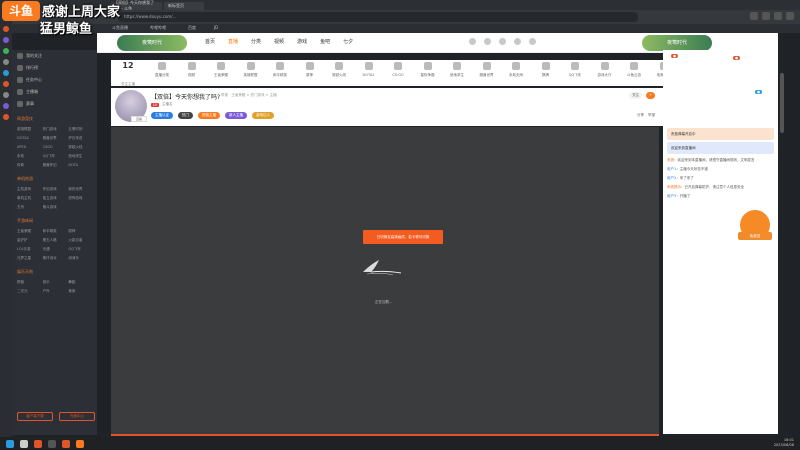 Image resolution: width=800 pixels, height=450 pixels. I want to click on nav-item: 视频, so click(279, 41).